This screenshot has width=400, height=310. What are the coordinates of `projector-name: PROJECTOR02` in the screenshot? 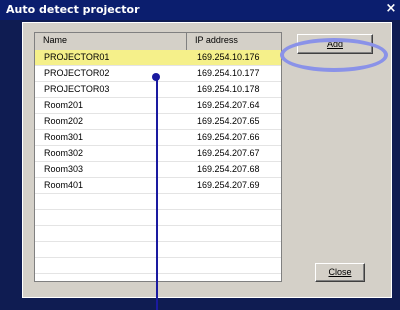 It's located at (77, 73).